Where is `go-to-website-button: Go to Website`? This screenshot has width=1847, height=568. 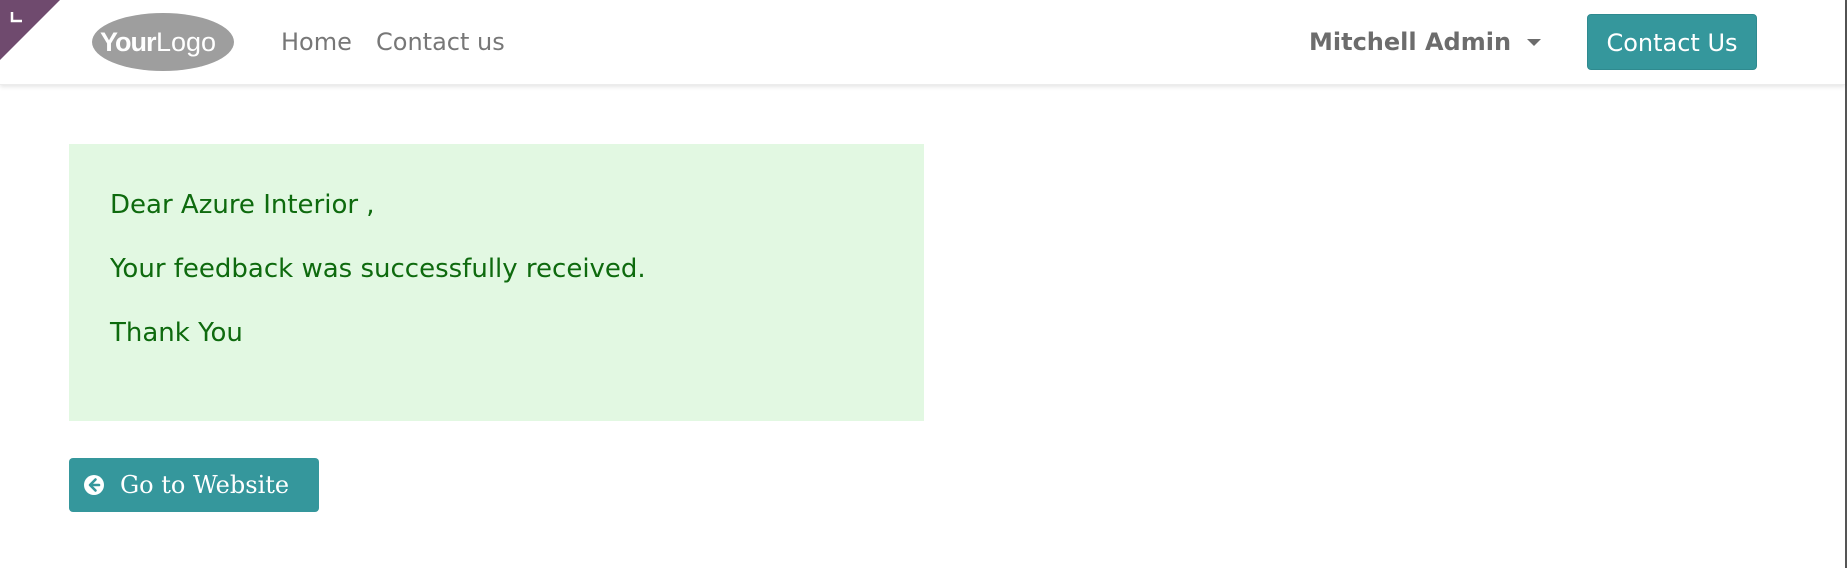
go-to-website-button: Go to Website is located at coordinates (194, 485).